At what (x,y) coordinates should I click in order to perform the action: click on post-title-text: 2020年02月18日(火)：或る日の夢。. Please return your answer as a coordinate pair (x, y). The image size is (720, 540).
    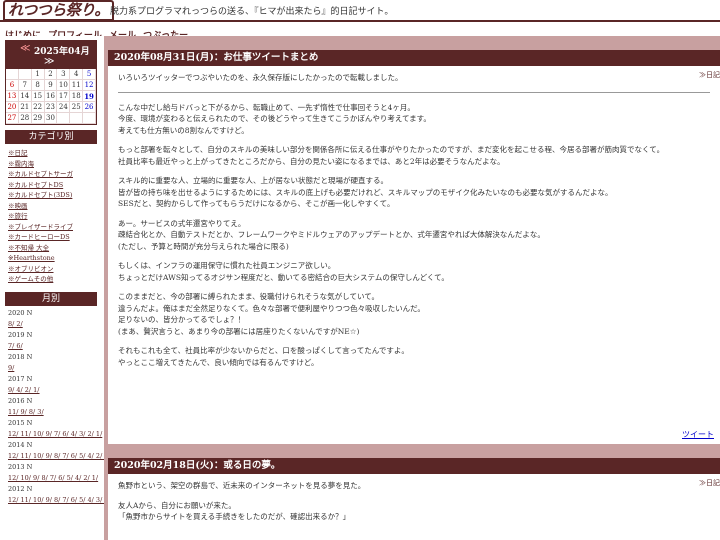
    Looking at the image, I should click on (197, 465).